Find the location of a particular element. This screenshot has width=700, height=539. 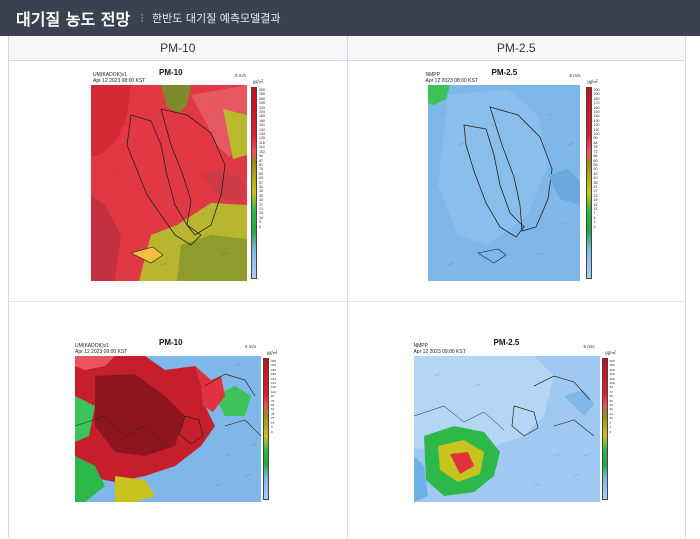

color-scale-labels: 200 180 160 140 120 100 84 72 60 50 40 31 23 15 7 1 0 is located at coordinates (612, 396).